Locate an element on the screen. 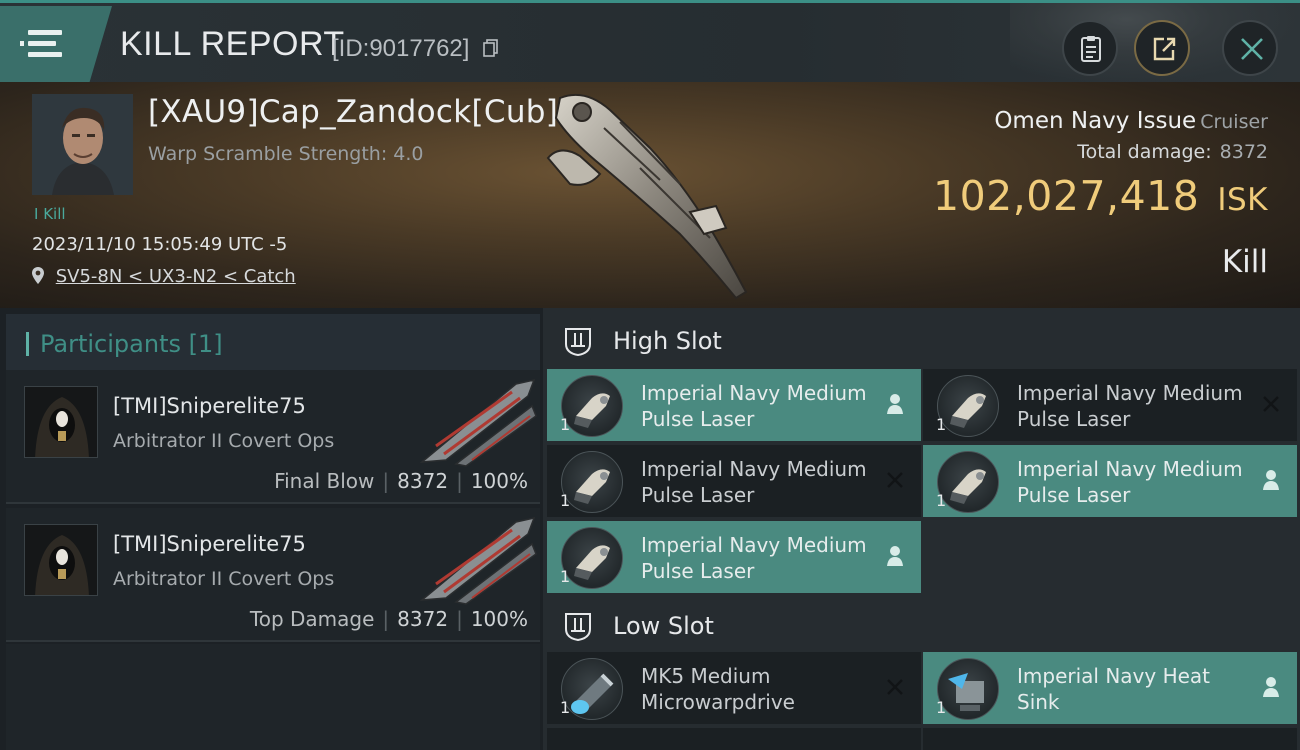 The width and height of the screenshot is (1300, 750). kill-result: Kill is located at coordinates (1244, 262).